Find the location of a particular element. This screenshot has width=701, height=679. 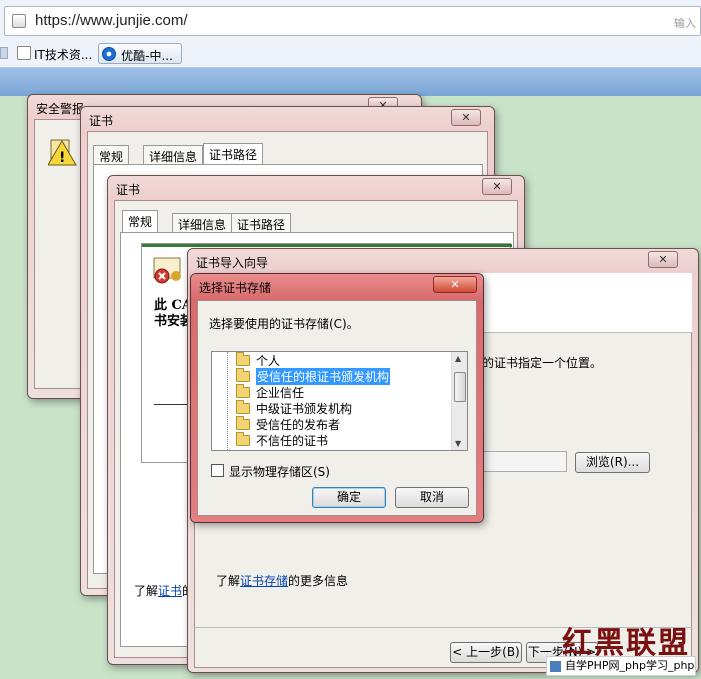

tree-scrollbar: ▲ ▼ is located at coordinates (459, 401).